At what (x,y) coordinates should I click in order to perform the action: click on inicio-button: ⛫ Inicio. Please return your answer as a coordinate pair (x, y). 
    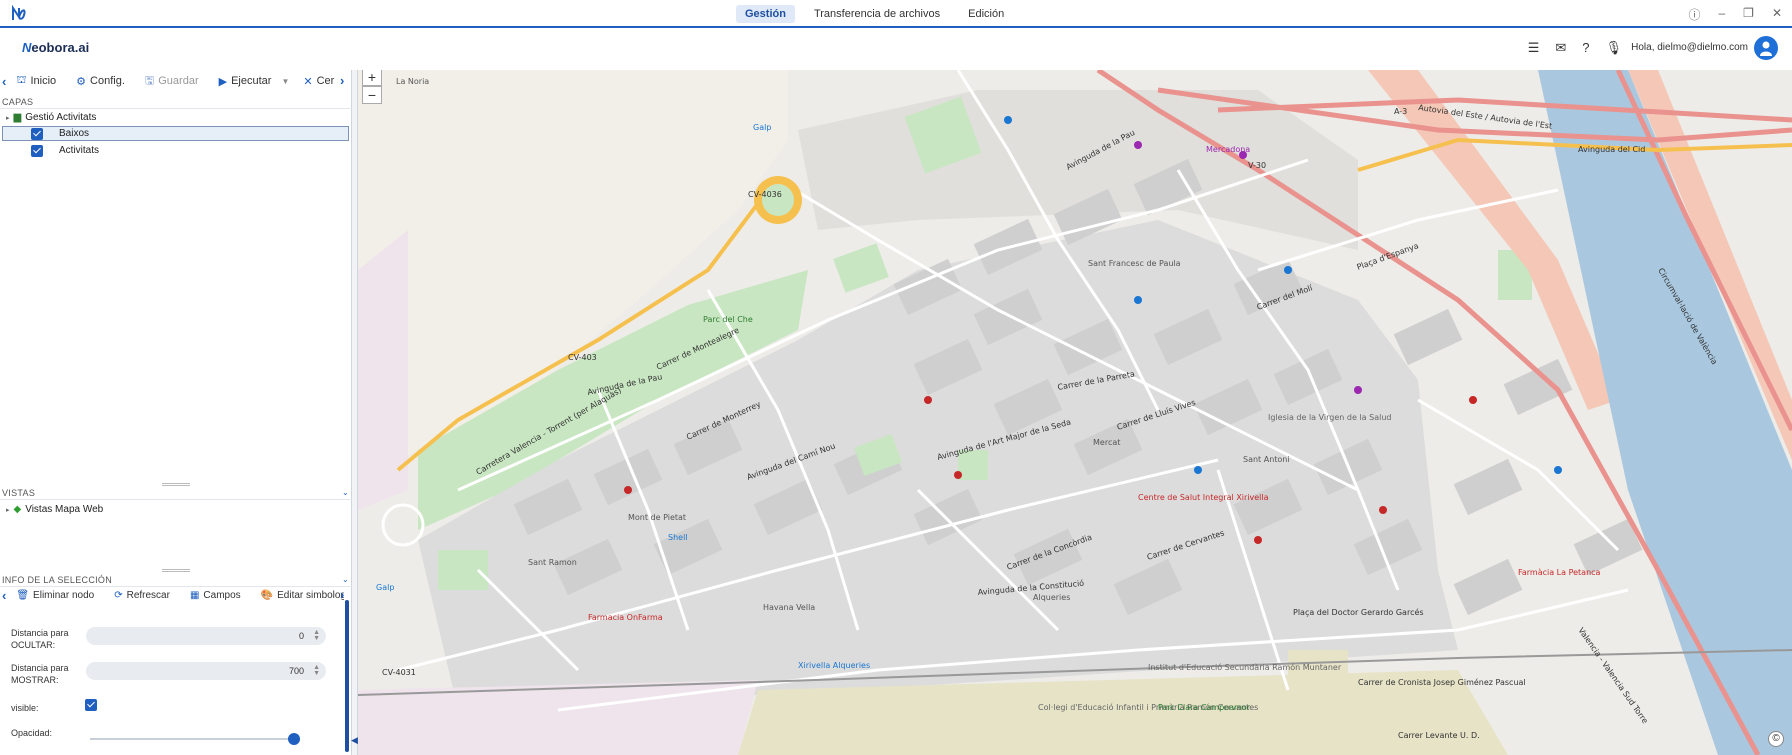
    Looking at the image, I should click on (36, 81).